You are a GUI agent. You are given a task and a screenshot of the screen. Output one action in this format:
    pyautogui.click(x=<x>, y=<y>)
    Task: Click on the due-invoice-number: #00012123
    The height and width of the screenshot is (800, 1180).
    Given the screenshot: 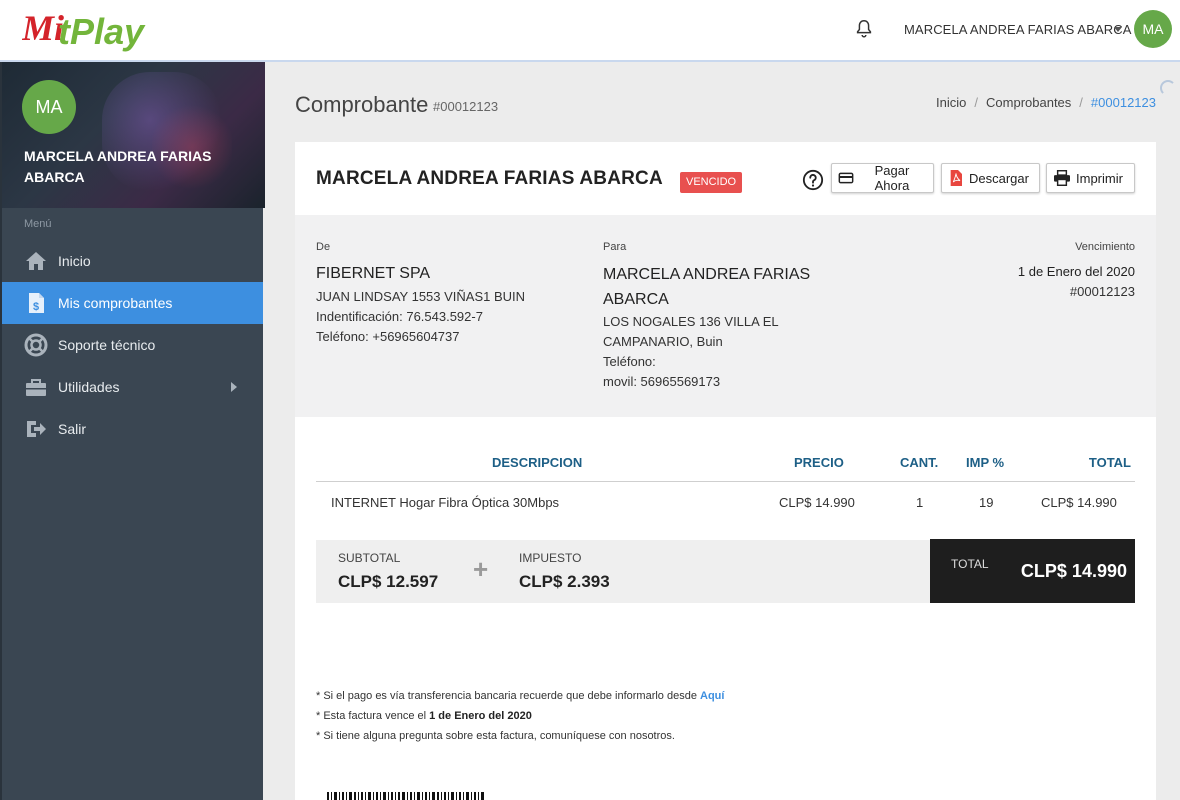 What is the action you would take?
    pyautogui.click(x=1102, y=291)
    